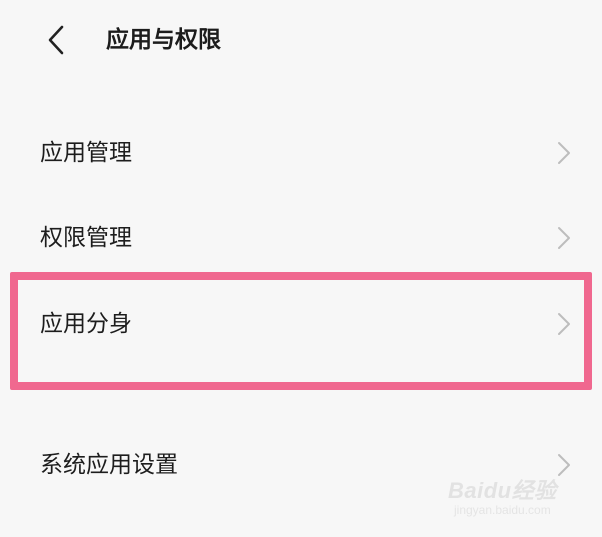  I want to click on watermark-url: jingyan.baidu.com, so click(502, 510).